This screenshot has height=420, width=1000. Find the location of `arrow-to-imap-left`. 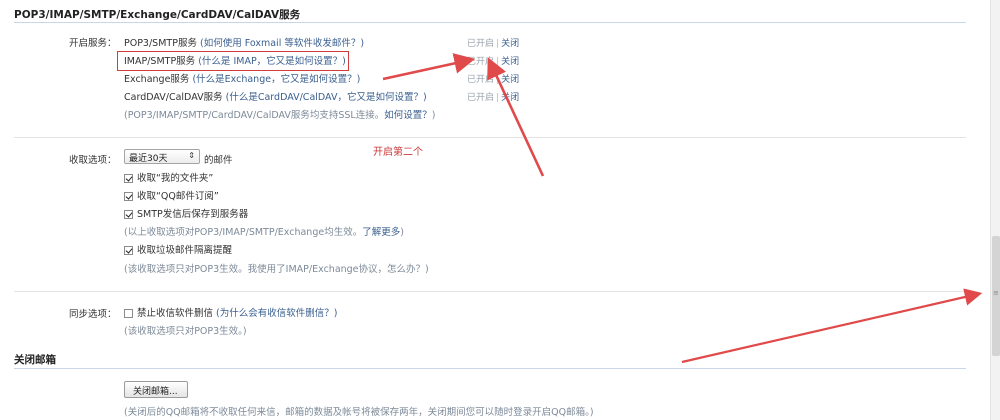

arrow-to-imap-left is located at coordinates (429, 67).